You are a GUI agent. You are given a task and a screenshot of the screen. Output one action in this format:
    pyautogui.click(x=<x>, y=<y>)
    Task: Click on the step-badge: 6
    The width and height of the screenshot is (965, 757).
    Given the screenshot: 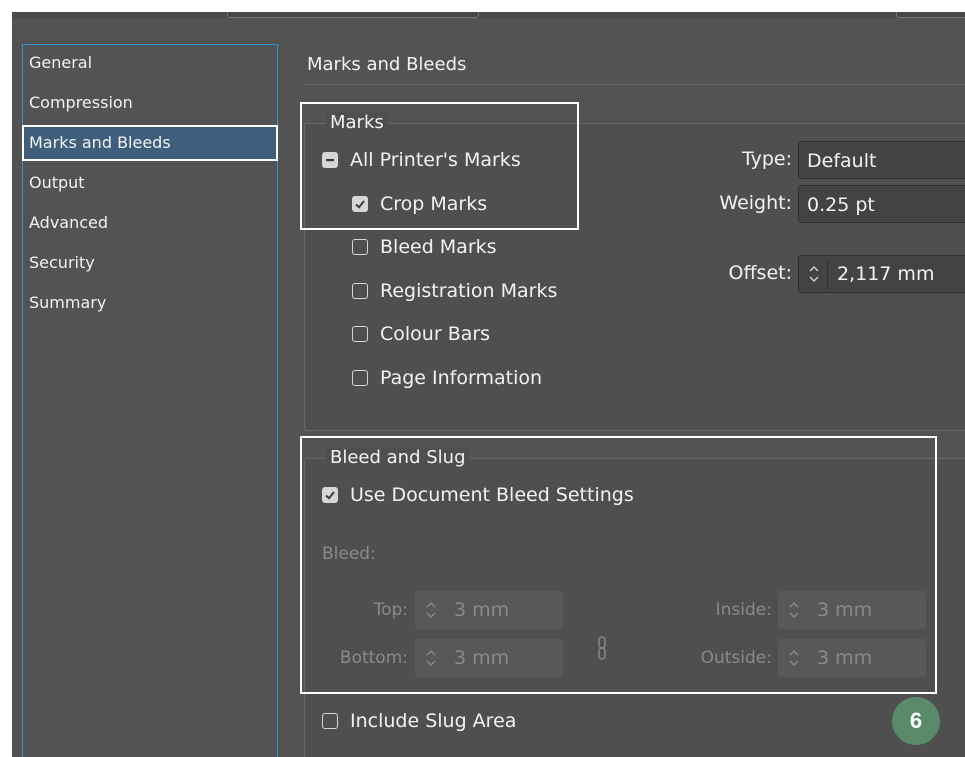 What is the action you would take?
    pyautogui.click(x=916, y=721)
    